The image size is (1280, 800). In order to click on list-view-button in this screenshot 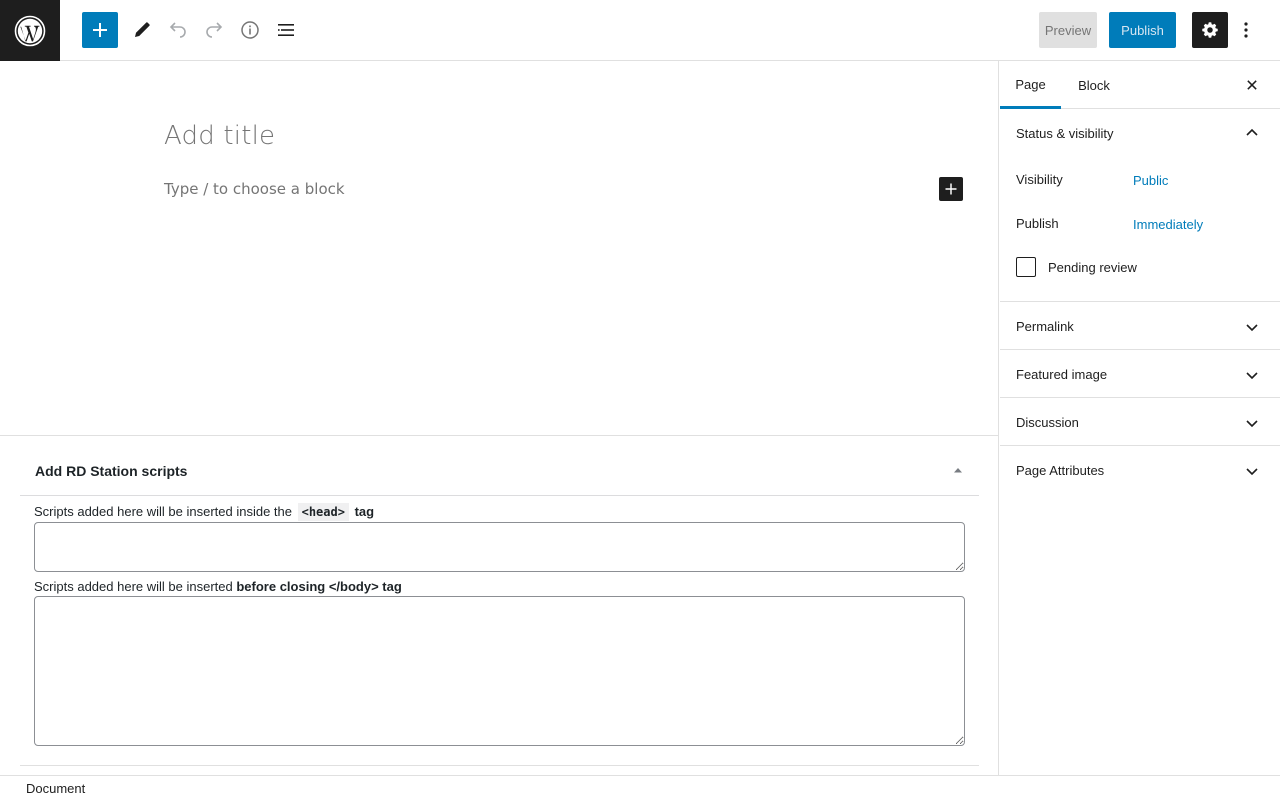, I will do `click(286, 30)`.